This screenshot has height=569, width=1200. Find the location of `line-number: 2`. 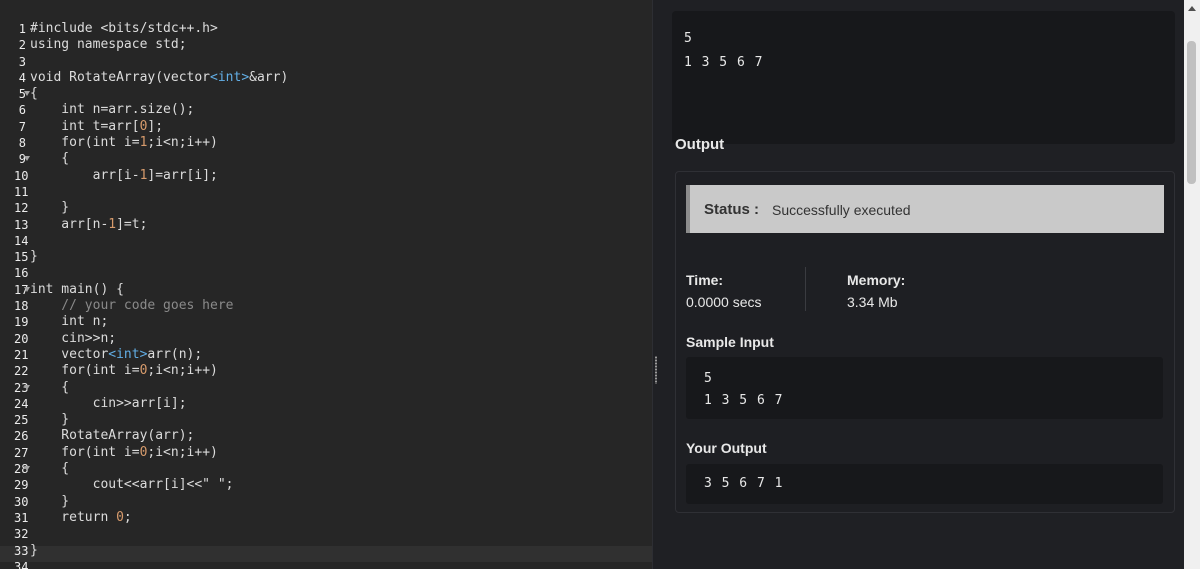

line-number: 2 is located at coordinates (13, 45).